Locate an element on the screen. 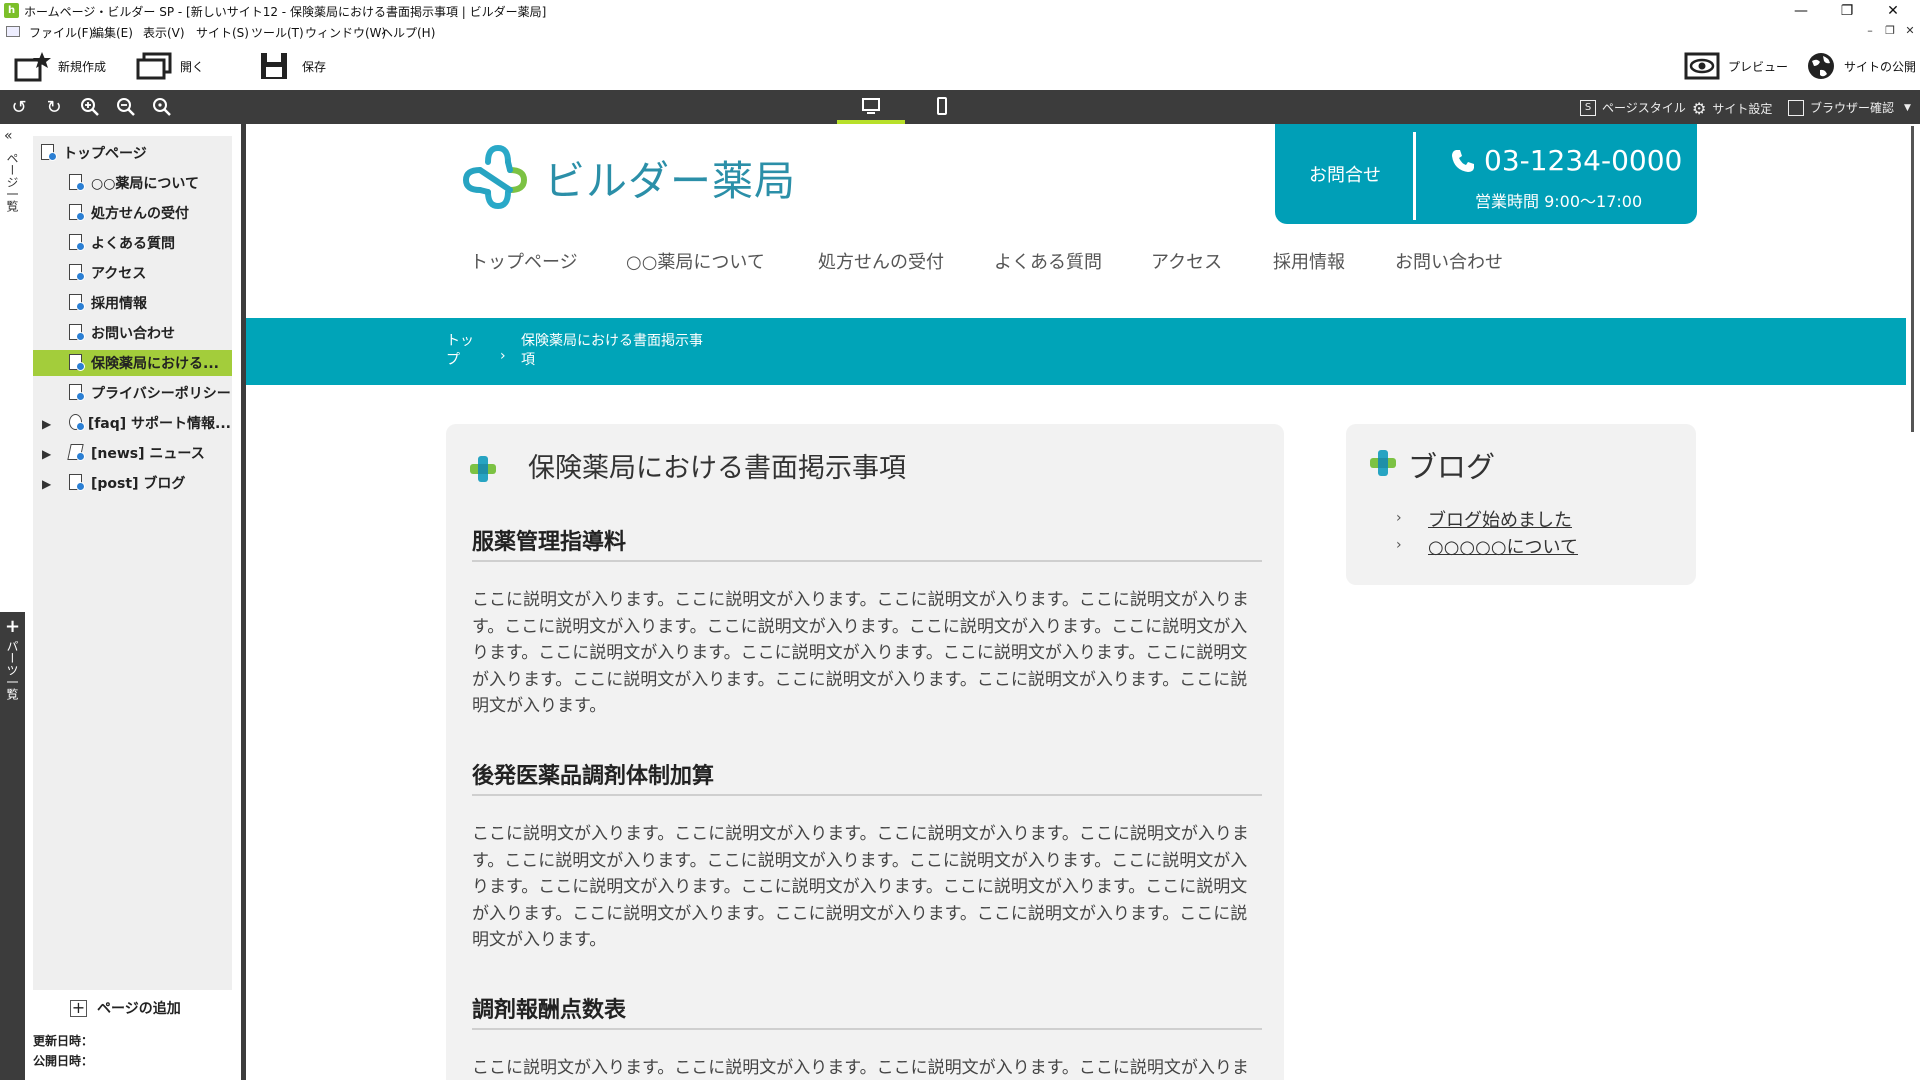  browser-check-button: ブラウザー確認 ▼ is located at coordinates (1849, 107).